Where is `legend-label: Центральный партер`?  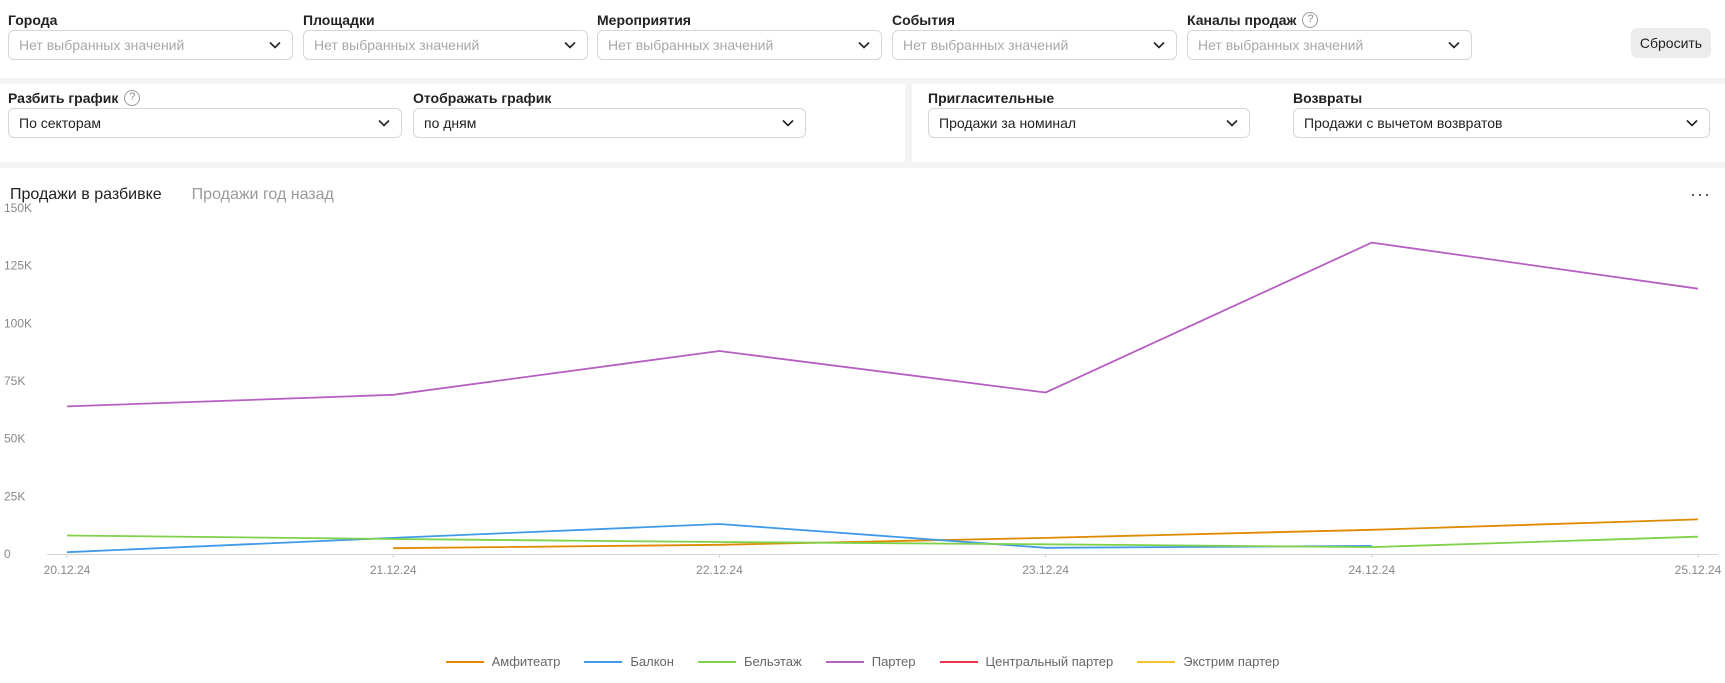 legend-label: Центральный партер is located at coordinates (1049, 661).